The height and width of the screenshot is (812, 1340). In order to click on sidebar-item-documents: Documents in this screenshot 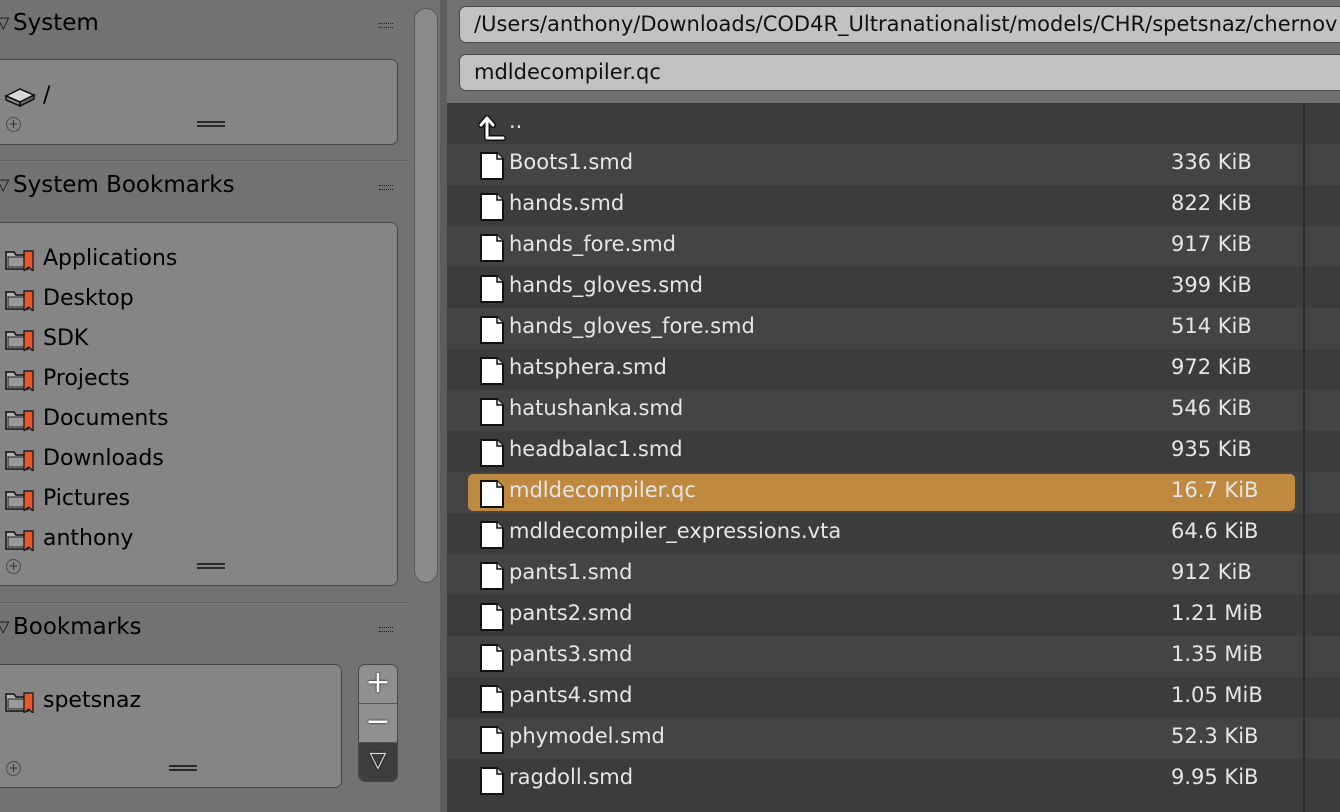, I will do `click(191, 419)`.